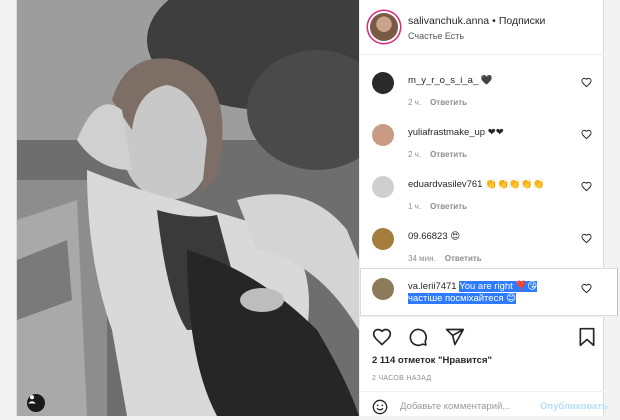  I want to click on selected-comment-frame, so click(489, 292).